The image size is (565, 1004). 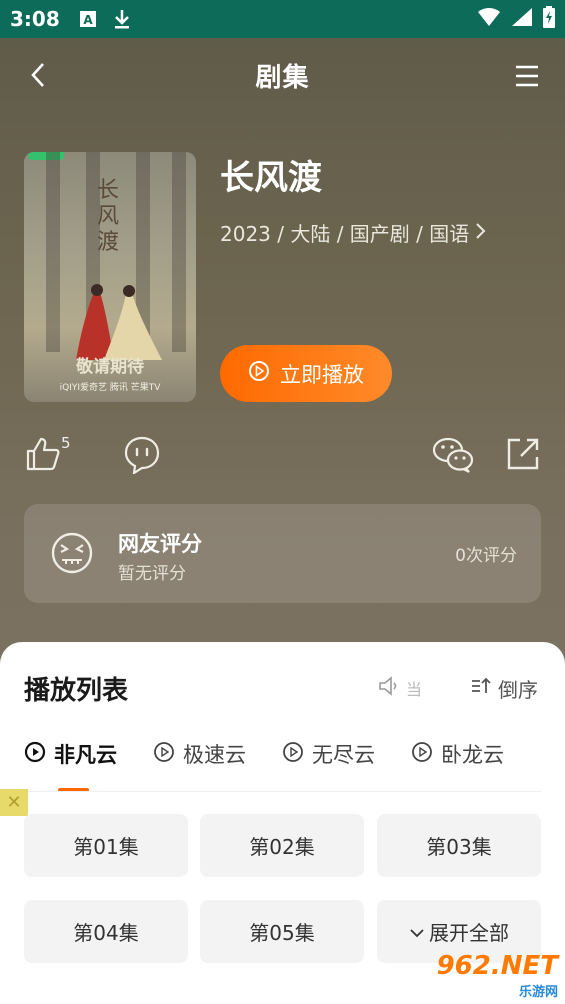 What do you see at coordinates (14, 802) in the screenshot?
I see `close-ad-icon: ✕` at bounding box center [14, 802].